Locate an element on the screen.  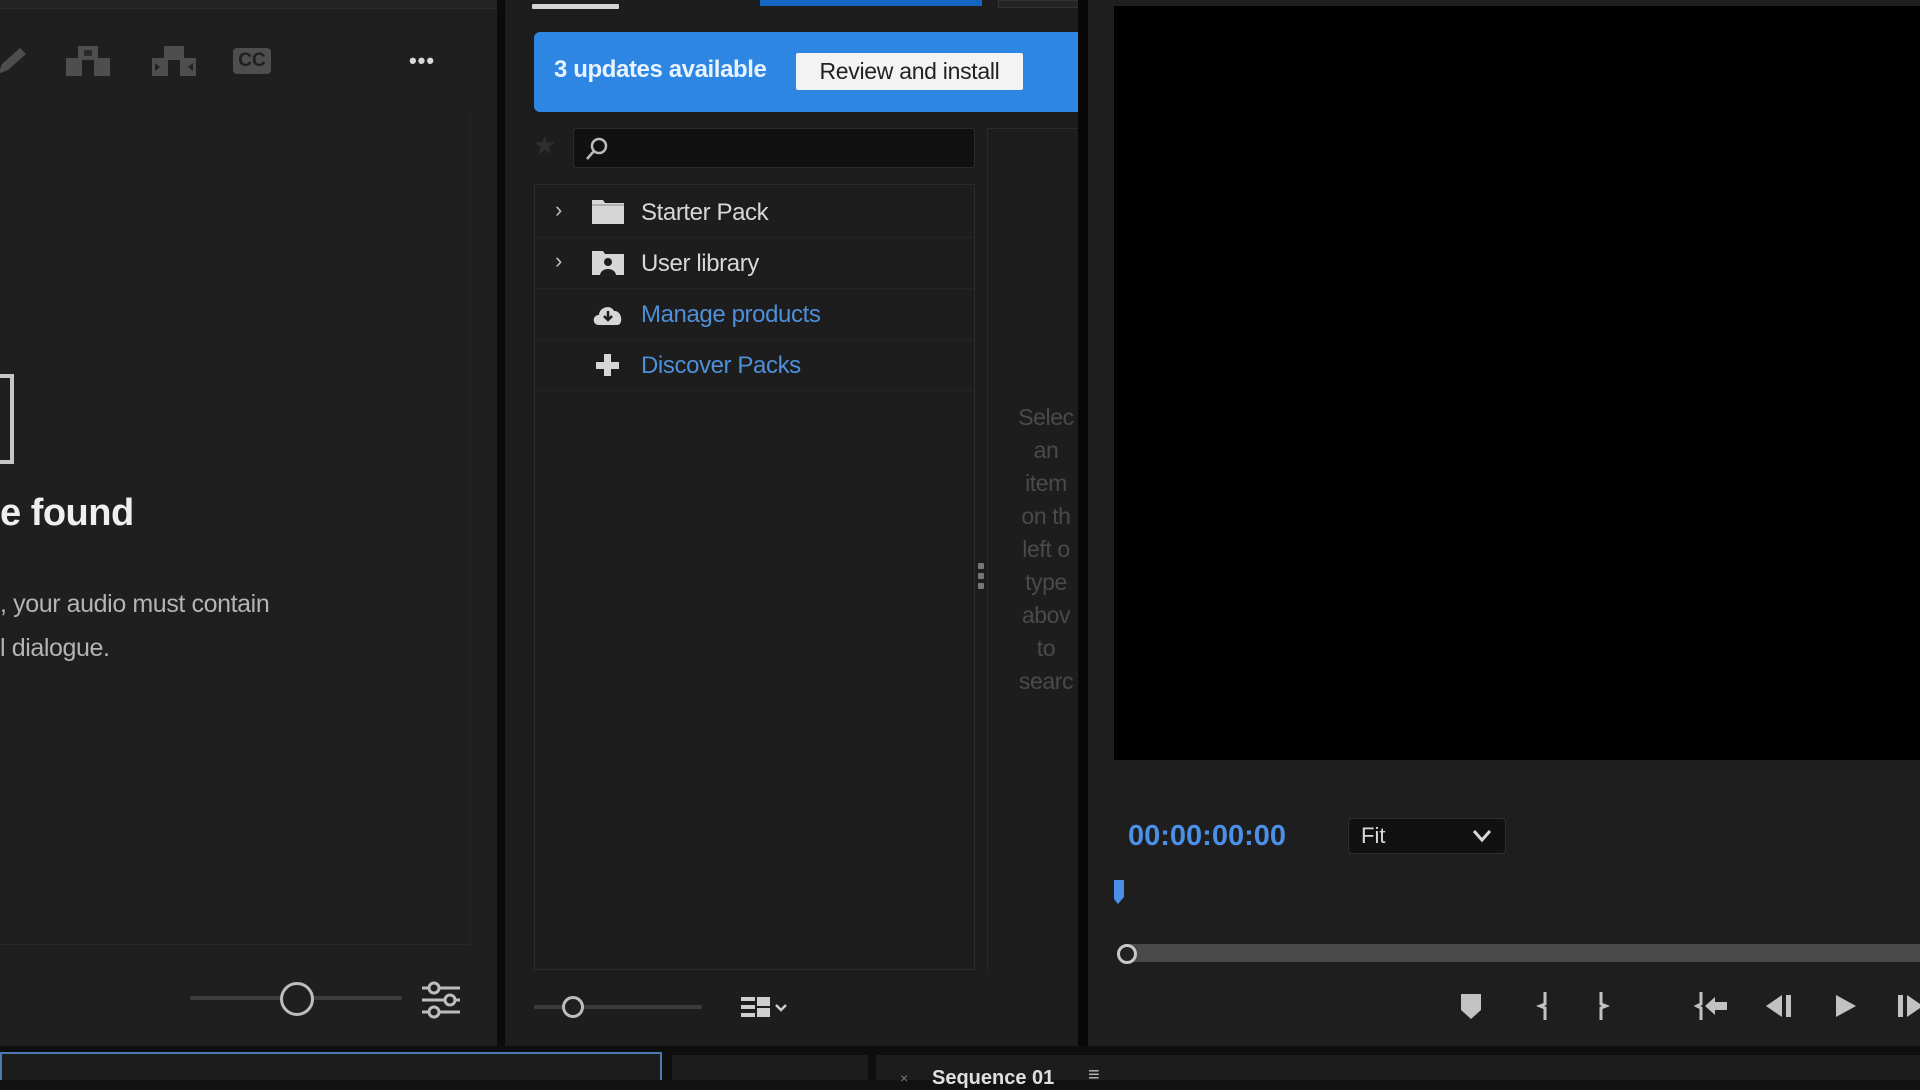
panel-header-strip is located at coordinates (248, 4).